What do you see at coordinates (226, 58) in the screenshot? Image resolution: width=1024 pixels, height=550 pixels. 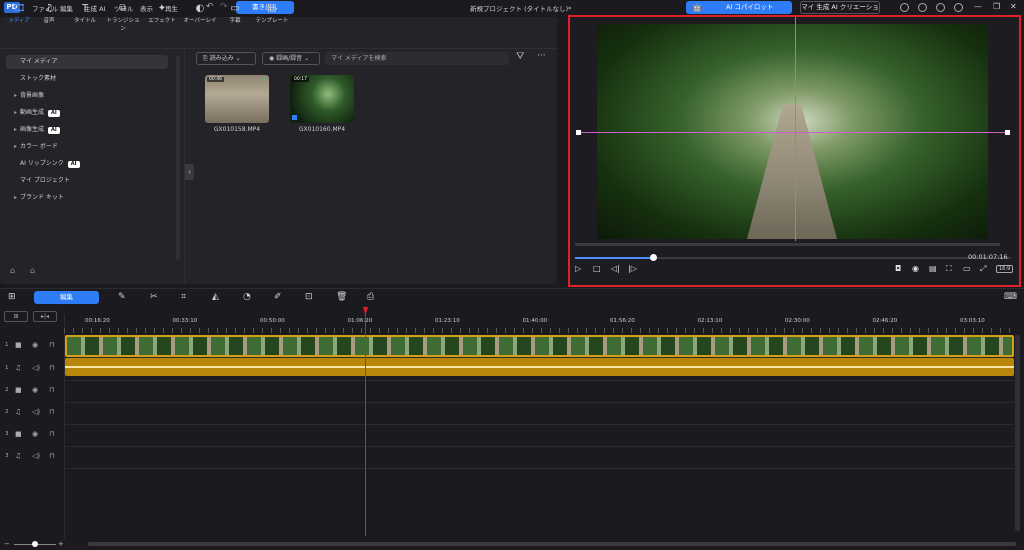 I see `import-dropdown: ⎘ 読み込み ⌄` at bounding box center [226, 58].